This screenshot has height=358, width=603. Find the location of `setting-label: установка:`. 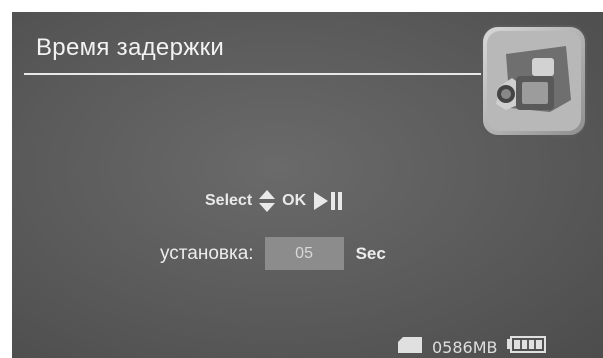

setting-label: установка: is located at coordinates (207, 253).